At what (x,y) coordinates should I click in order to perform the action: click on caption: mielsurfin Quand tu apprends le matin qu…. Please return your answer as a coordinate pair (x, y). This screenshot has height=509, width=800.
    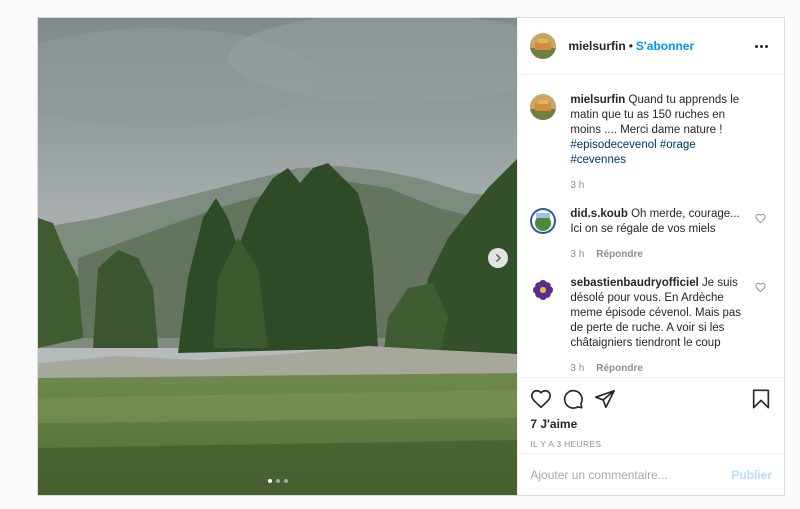
    Looking at the image, I should click on (651, 143).